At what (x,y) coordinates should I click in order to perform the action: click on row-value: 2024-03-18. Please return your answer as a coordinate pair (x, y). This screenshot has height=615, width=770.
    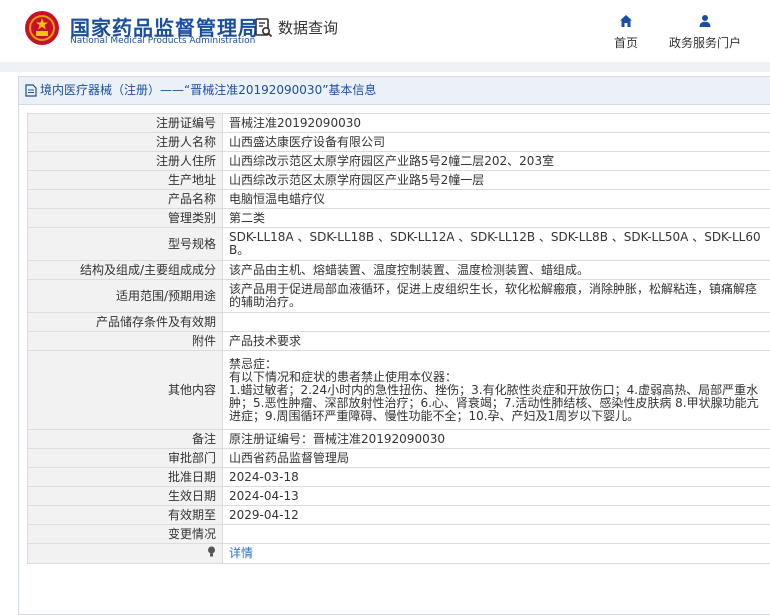
    Looking at the image, I should click on (496, 477).